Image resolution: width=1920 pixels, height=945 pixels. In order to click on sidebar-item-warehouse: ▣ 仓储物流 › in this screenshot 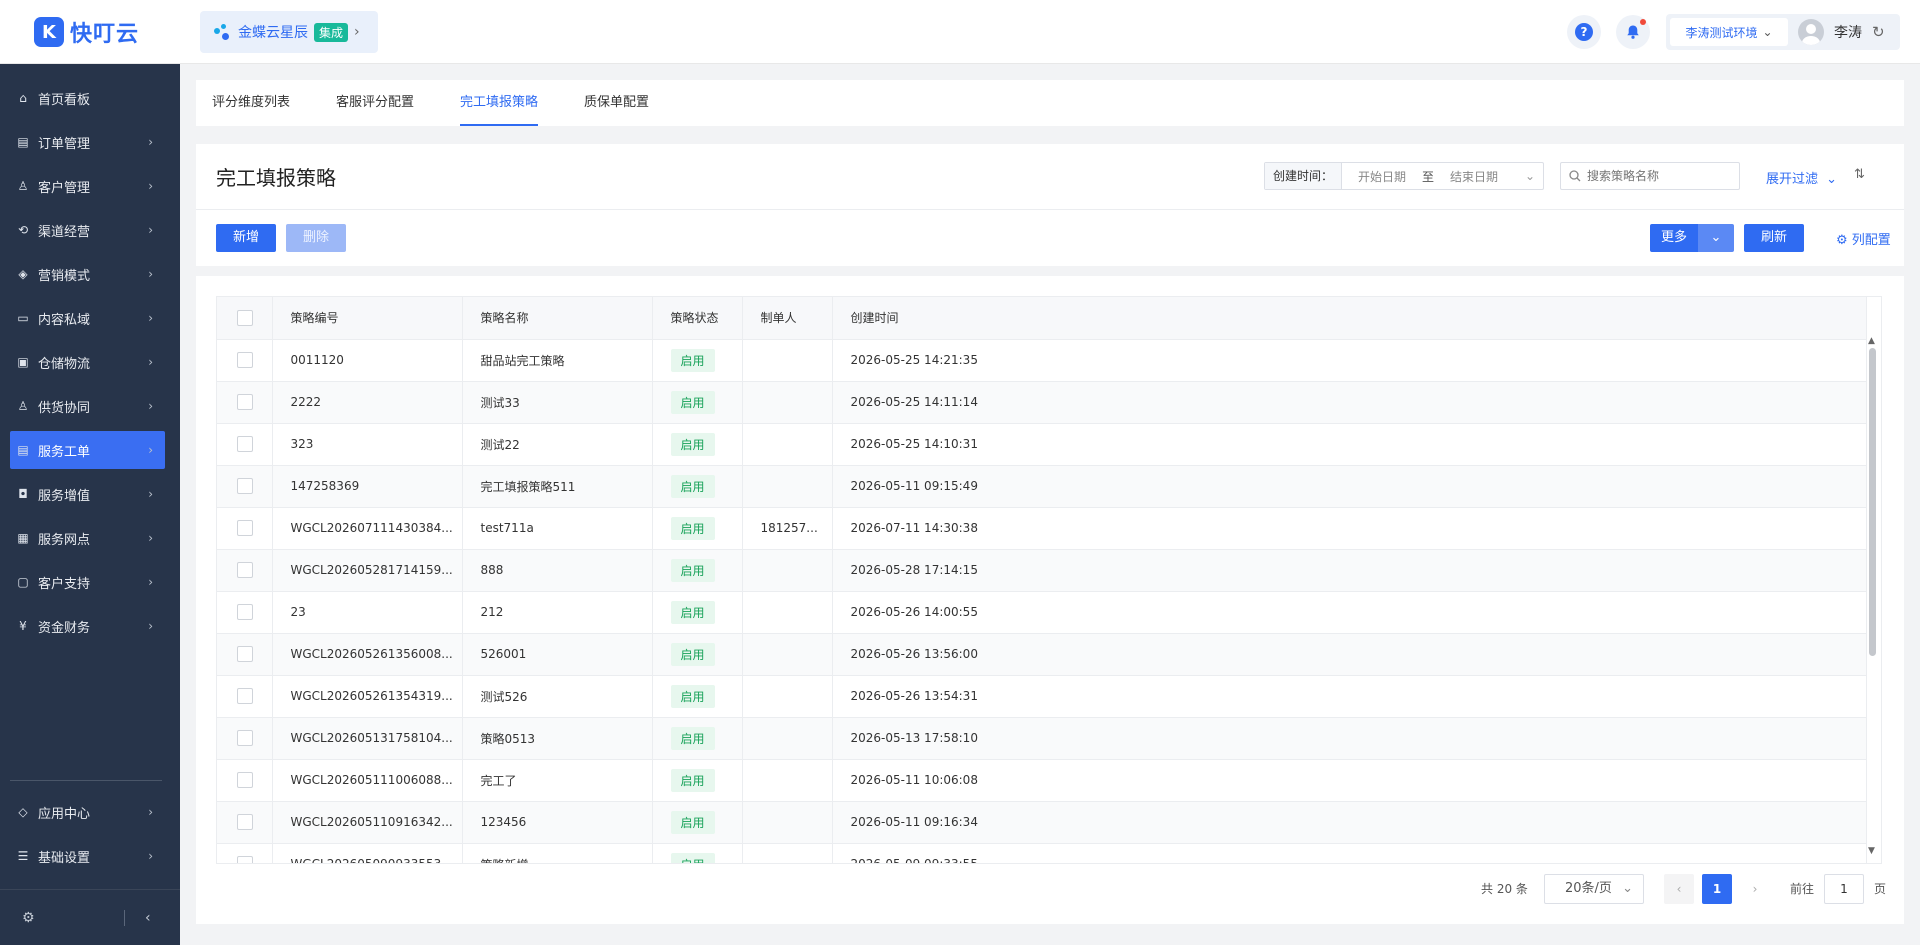, I will do `click(87, 362)`.